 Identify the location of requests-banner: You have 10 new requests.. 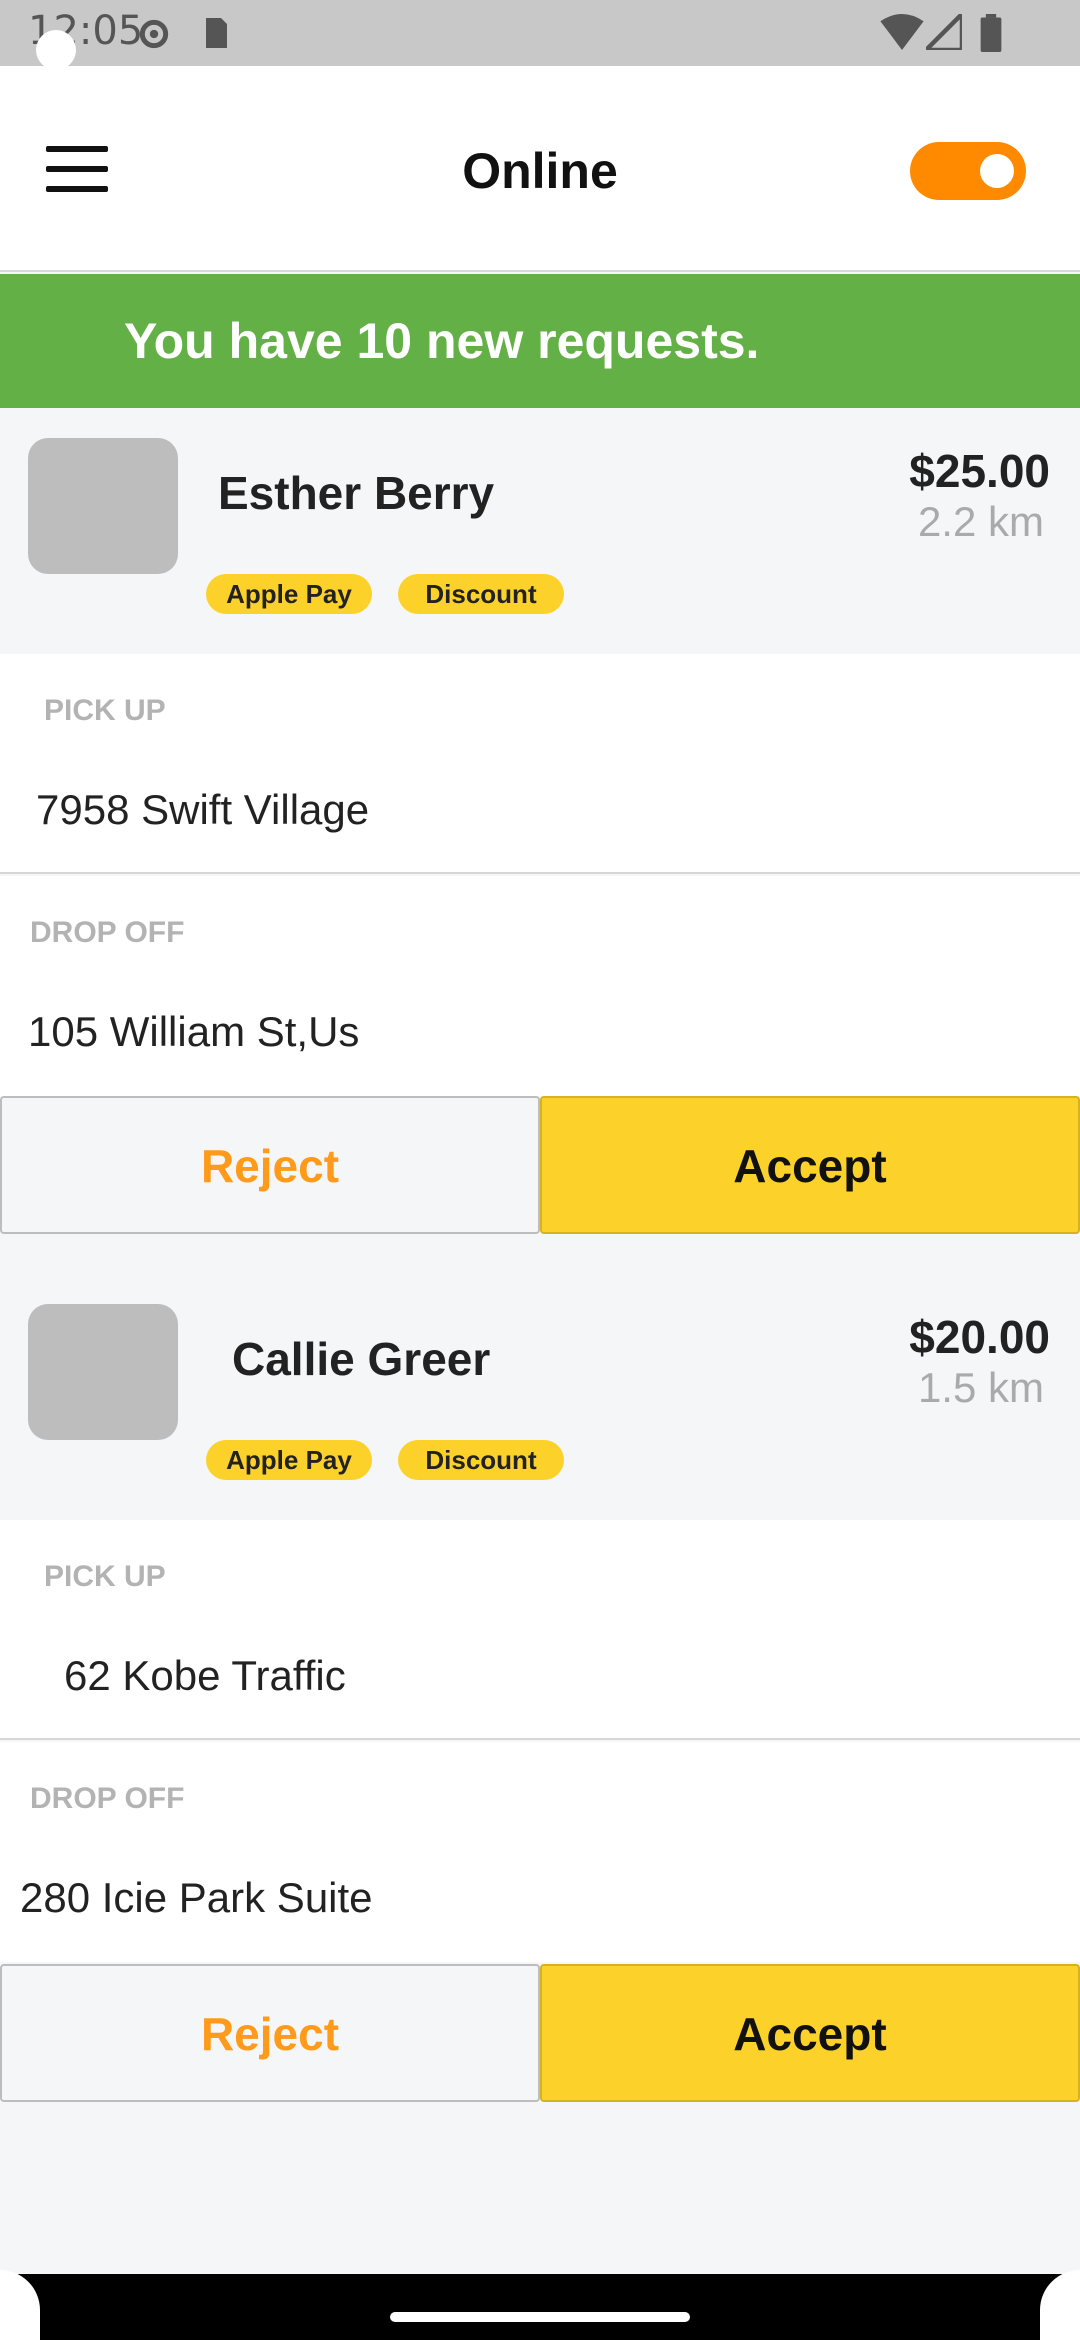
(540, 341).